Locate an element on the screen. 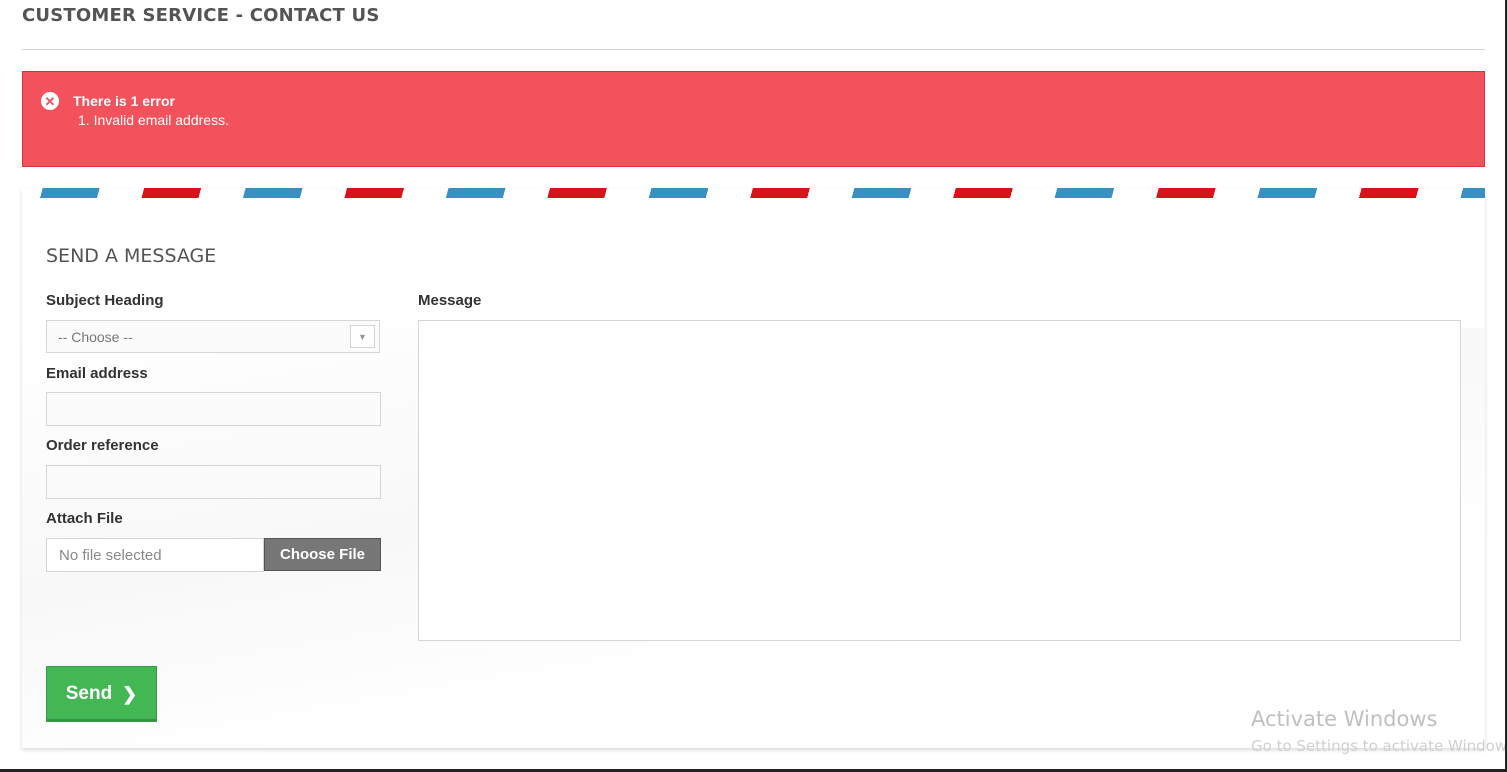 This screenshot has height=772, width=1507. choose-file-button: Choose File is located at coordinates (322, 554).